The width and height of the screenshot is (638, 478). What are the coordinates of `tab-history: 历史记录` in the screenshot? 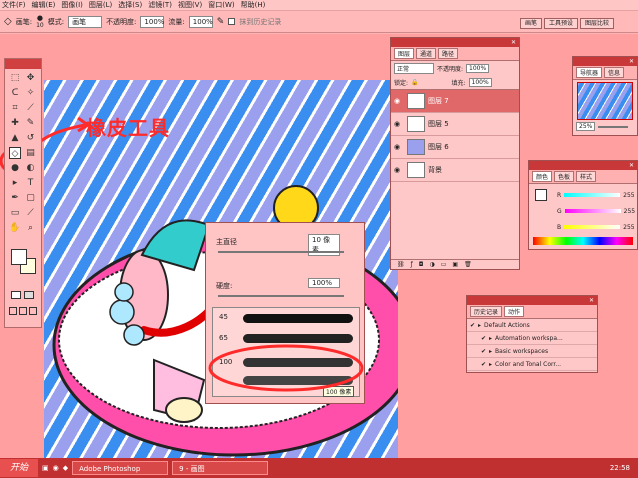 It's located at (486, 311).